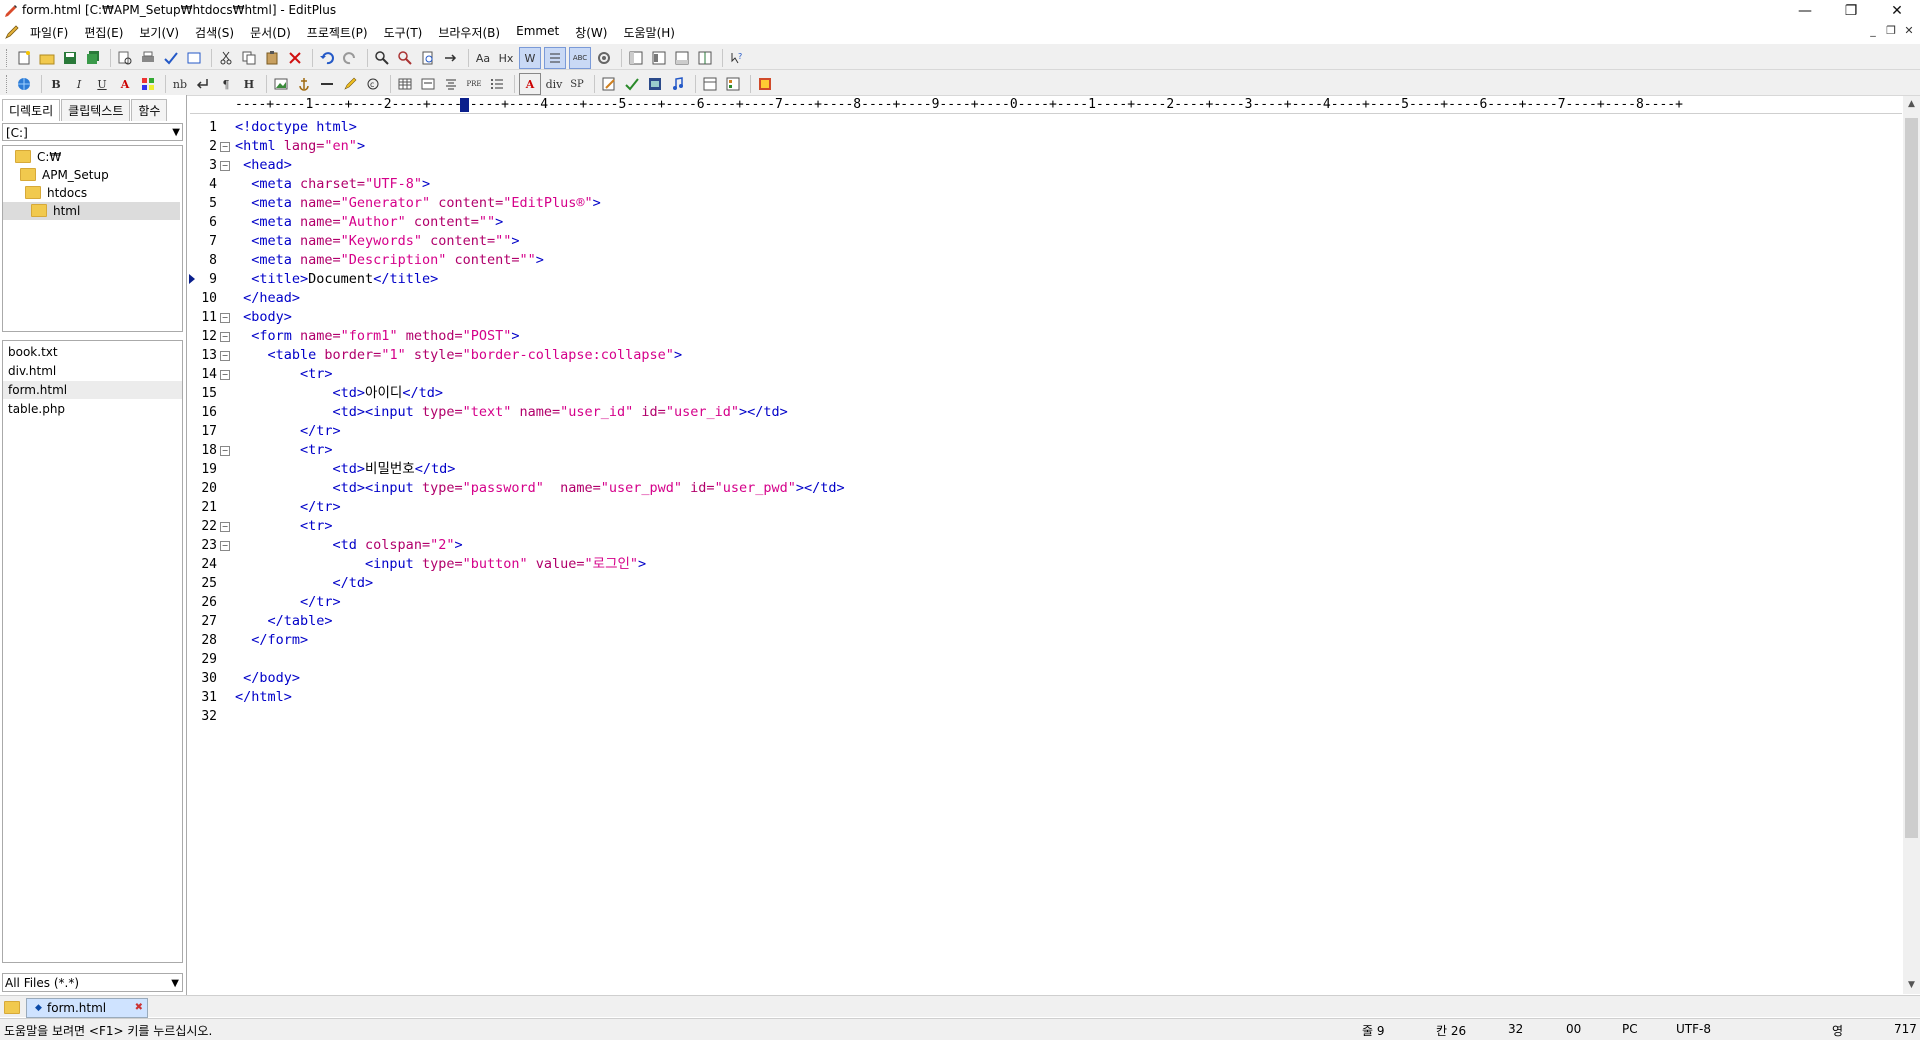  What do you see at coordinates (24, 58) in the screenshot?
I see `new-file-icon` at bounding box center [24, 58].